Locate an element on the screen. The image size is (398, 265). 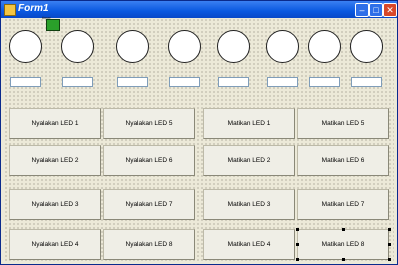
nyalakan-led-1-button: Nyalakan LED 1 is located at coordinates (55, 123).